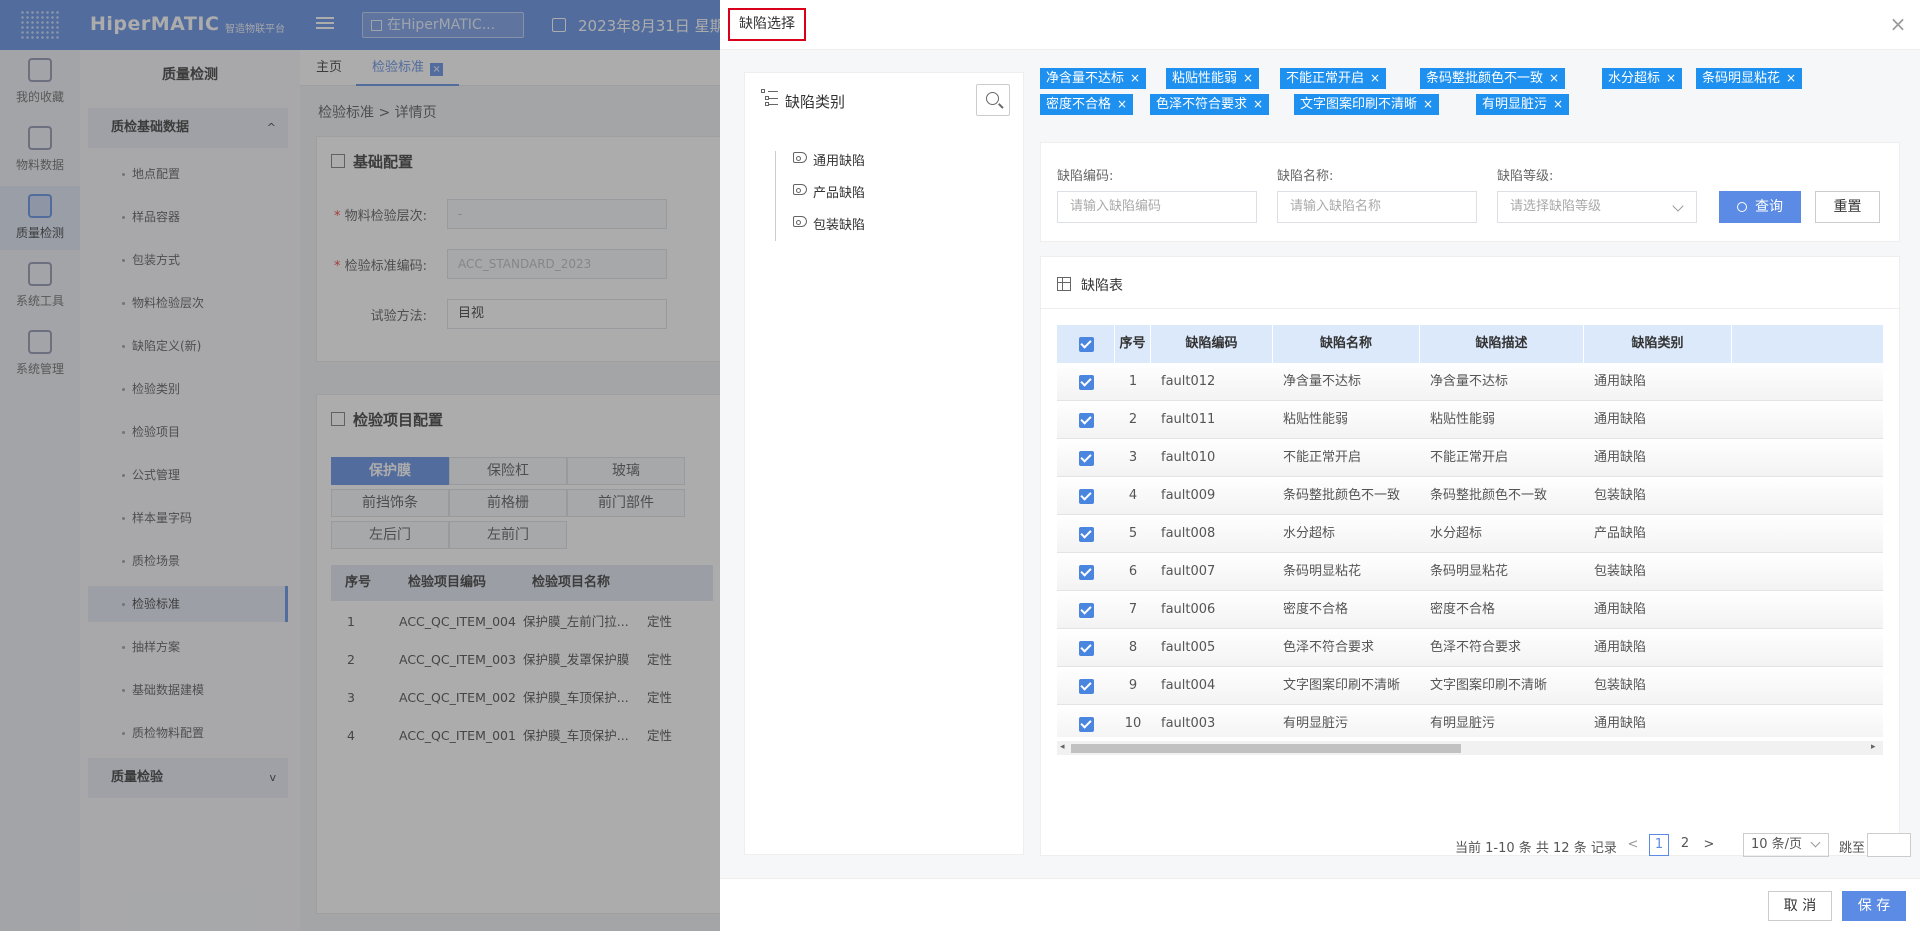 The height and width of the screenshot is (931, 1920). I want to click on table-row: 6 fault007 条码明显粘花 条码明显粘花 包装缺陷, so click(1470, 572).